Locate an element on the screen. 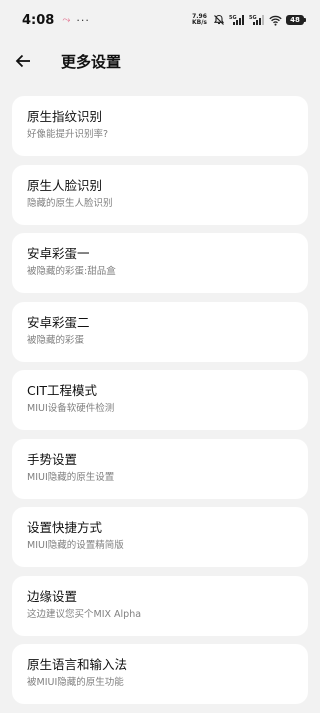 This screenshot has width=320, height=713. list-item-title: 设置快捷方式 is located at coordinates (65, 527).